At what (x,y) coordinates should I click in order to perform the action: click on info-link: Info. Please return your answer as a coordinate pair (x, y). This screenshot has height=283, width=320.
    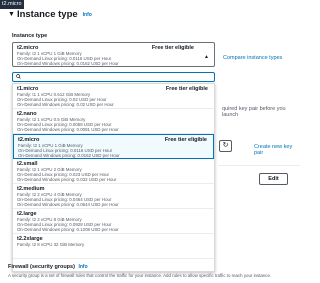
    Looking at the image, I should click on (87, 15).